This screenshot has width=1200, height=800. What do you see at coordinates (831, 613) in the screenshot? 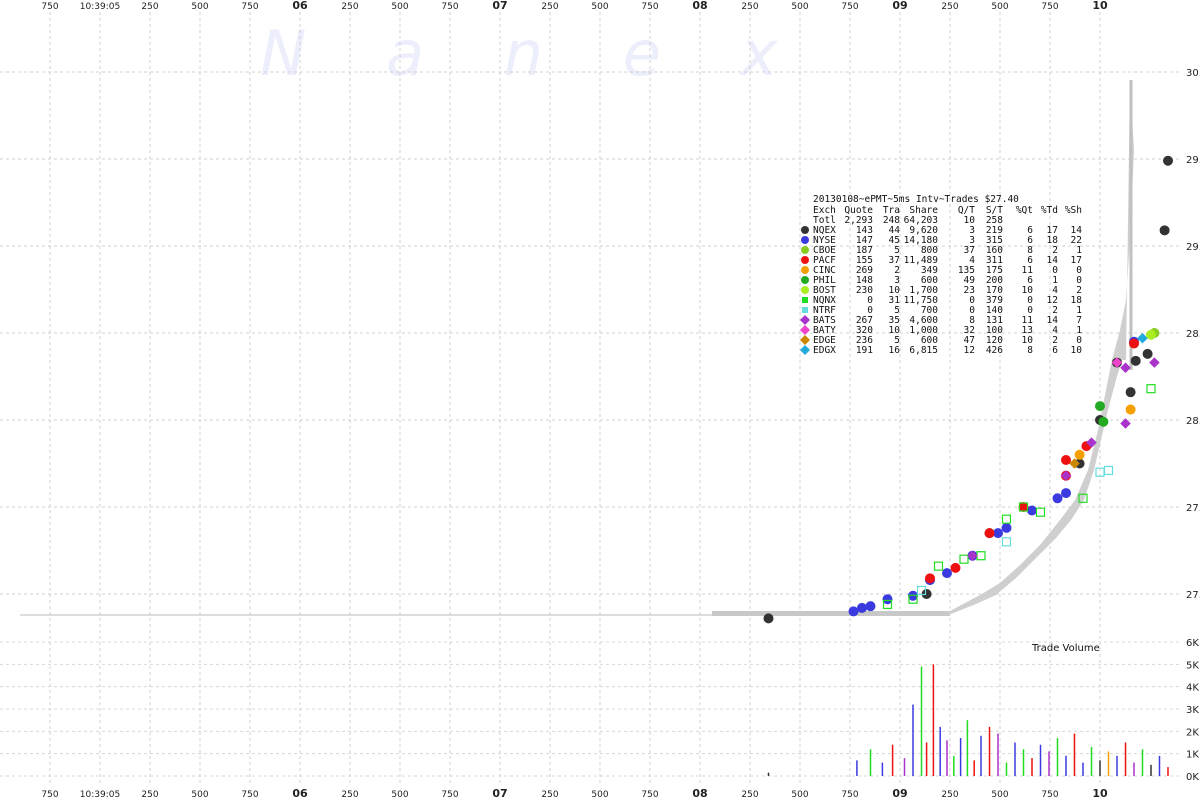
I see `nbbo-flat-band` at bounding box center [831, 613].